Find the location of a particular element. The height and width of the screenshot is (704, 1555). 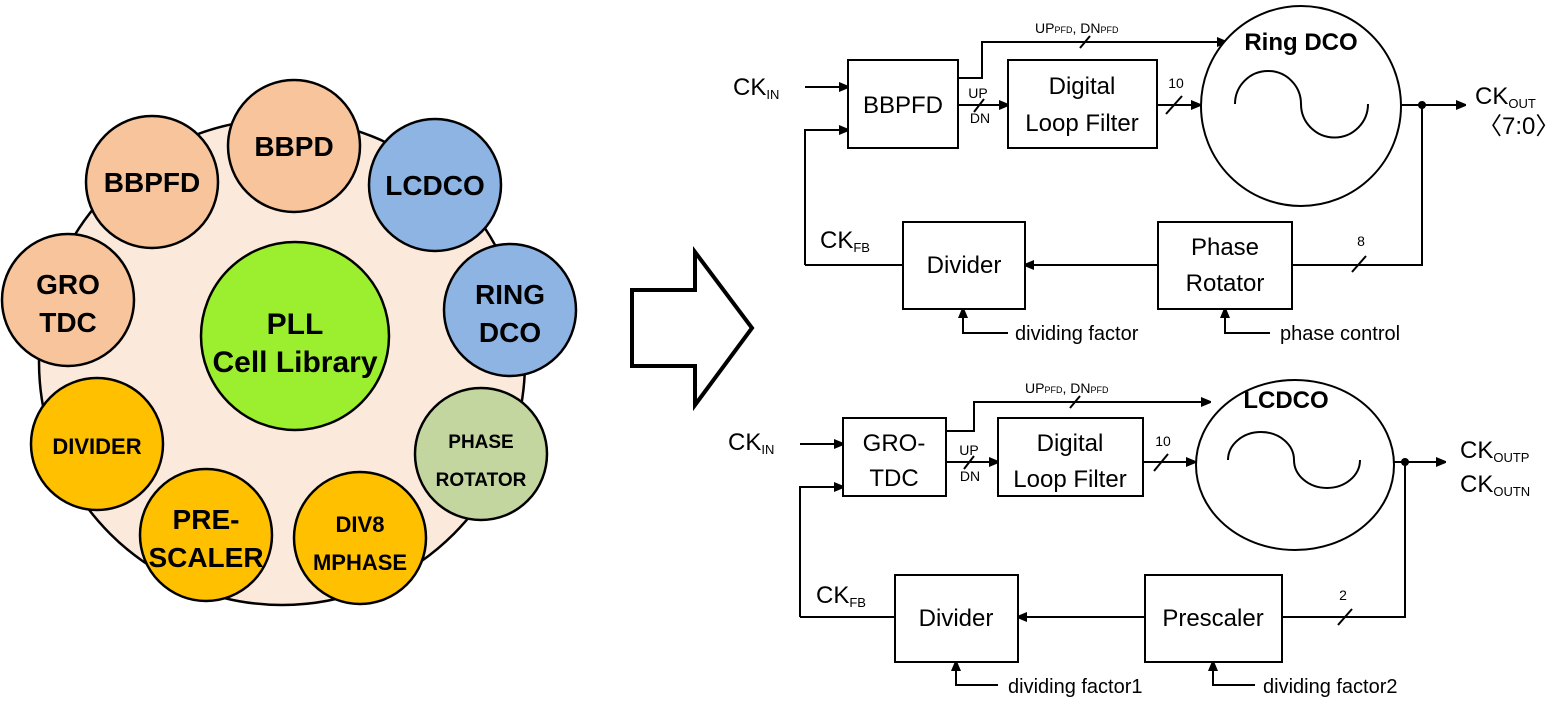

library-cell-bbpfd: BBPFD is located at coordinates (152, 182).